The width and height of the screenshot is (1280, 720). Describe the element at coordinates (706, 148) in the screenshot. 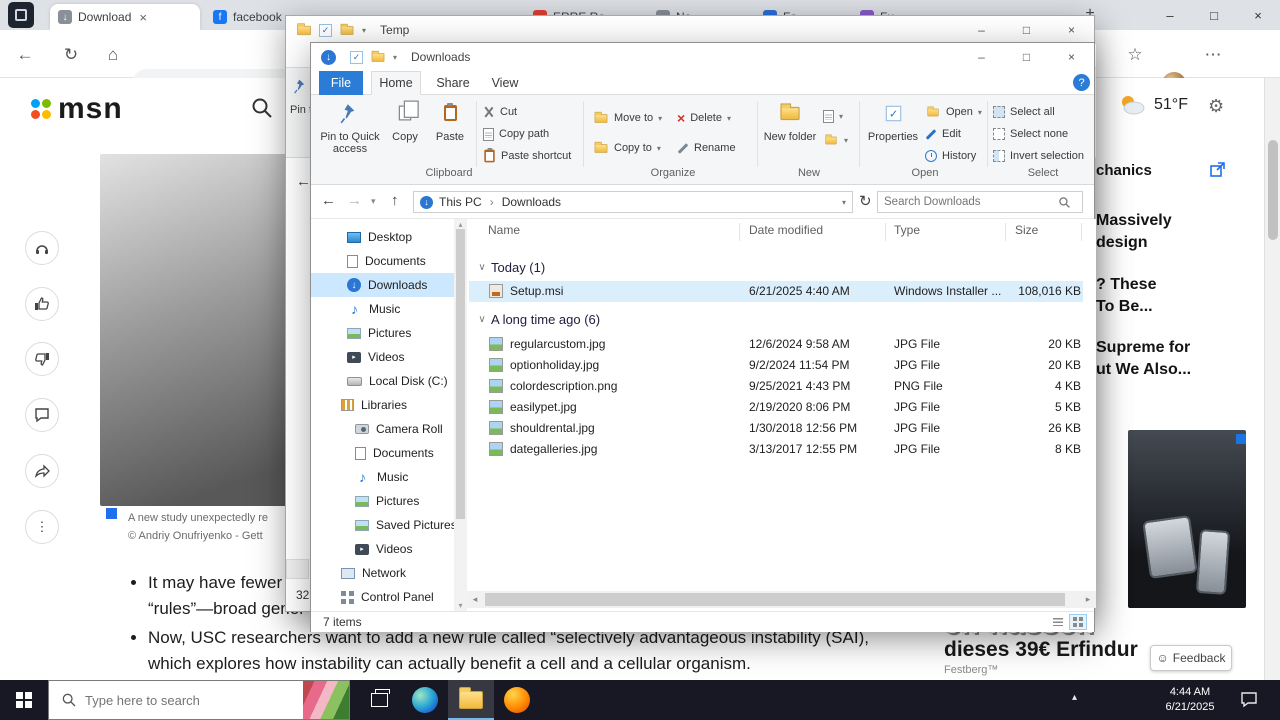

I see `rename-button: Rename` at that location.